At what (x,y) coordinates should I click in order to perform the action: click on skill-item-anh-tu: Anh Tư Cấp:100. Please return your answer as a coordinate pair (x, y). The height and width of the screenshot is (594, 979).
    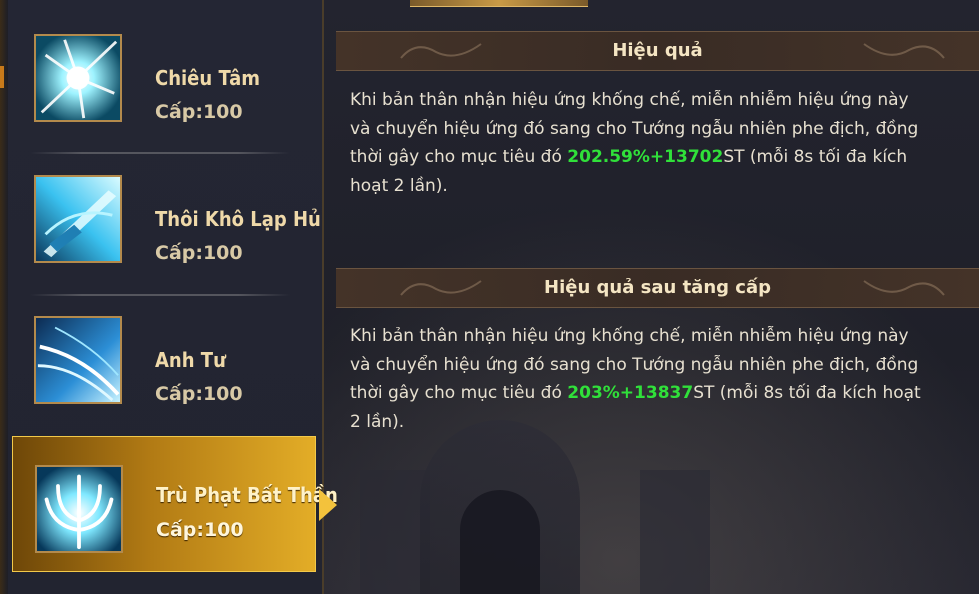
    Looking at the image, I should click on (163, 356).